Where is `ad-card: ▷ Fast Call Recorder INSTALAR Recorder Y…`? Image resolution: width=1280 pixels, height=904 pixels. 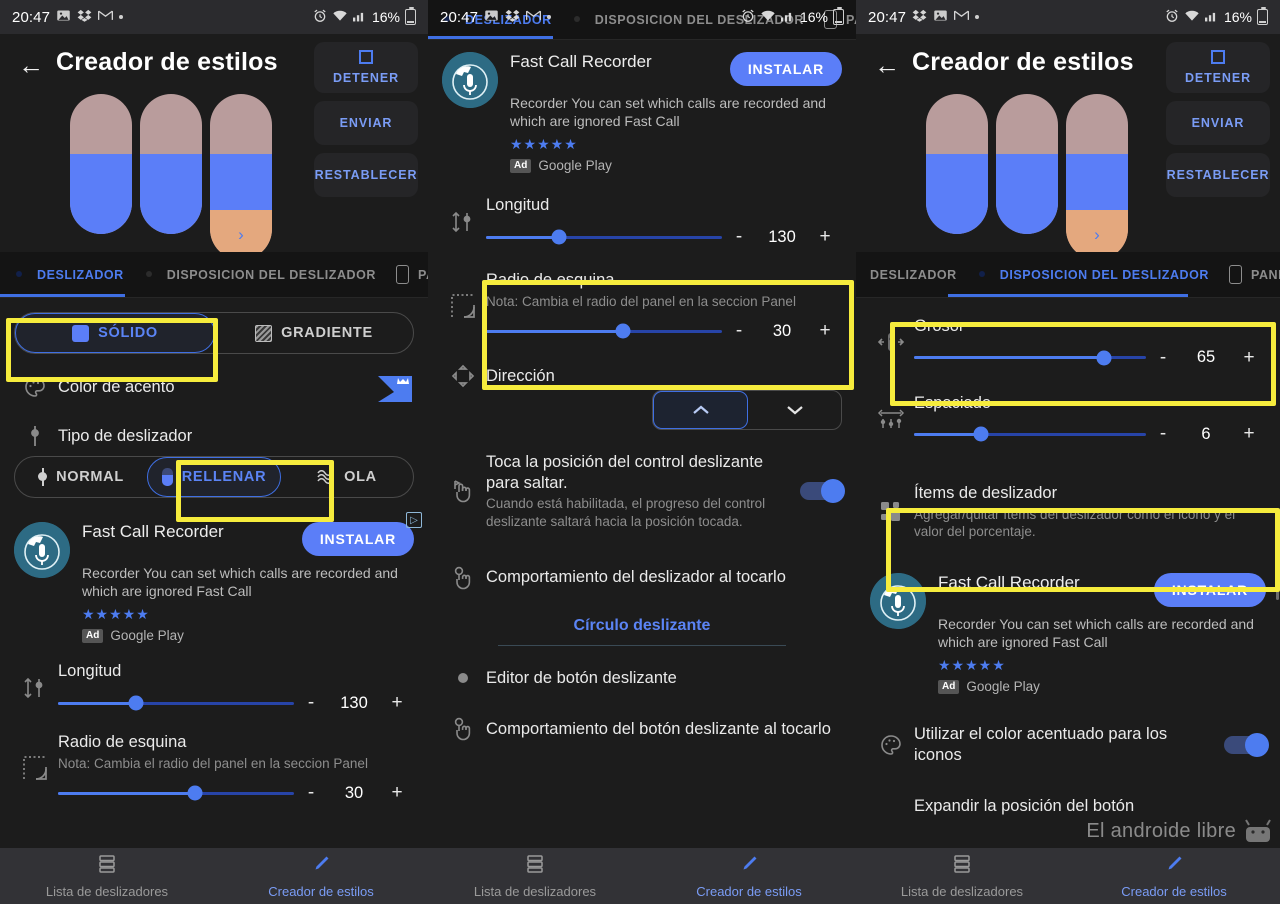 ad-card: ▷ Fast Call Recorder INSTALAR Recorder Y… is located at coordinates (214, 581).